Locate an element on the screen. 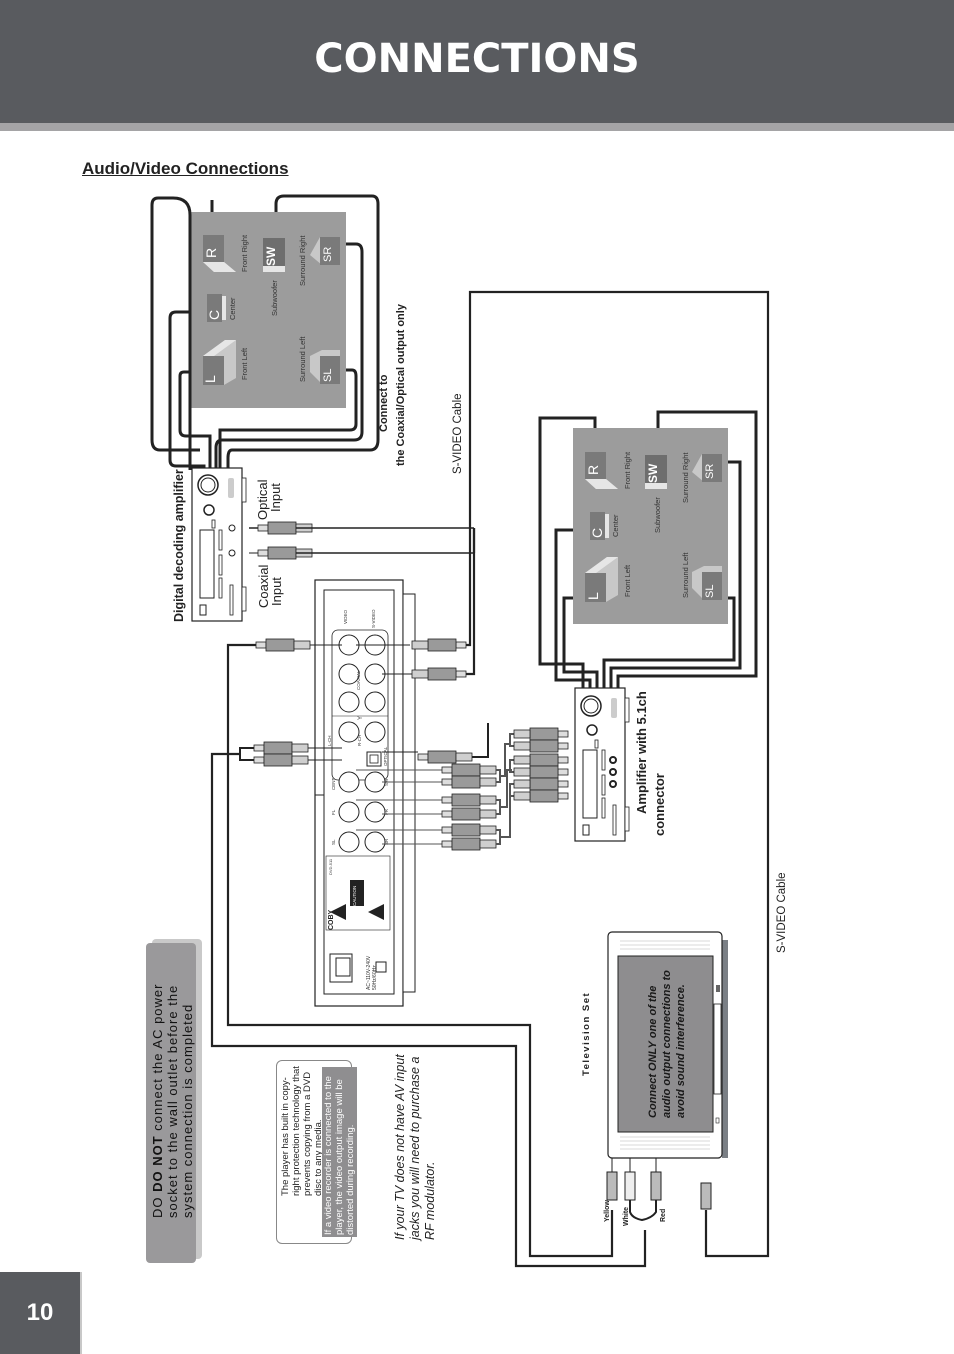  connect-to-label-1: Connect to is located at coordinates (384, 403).